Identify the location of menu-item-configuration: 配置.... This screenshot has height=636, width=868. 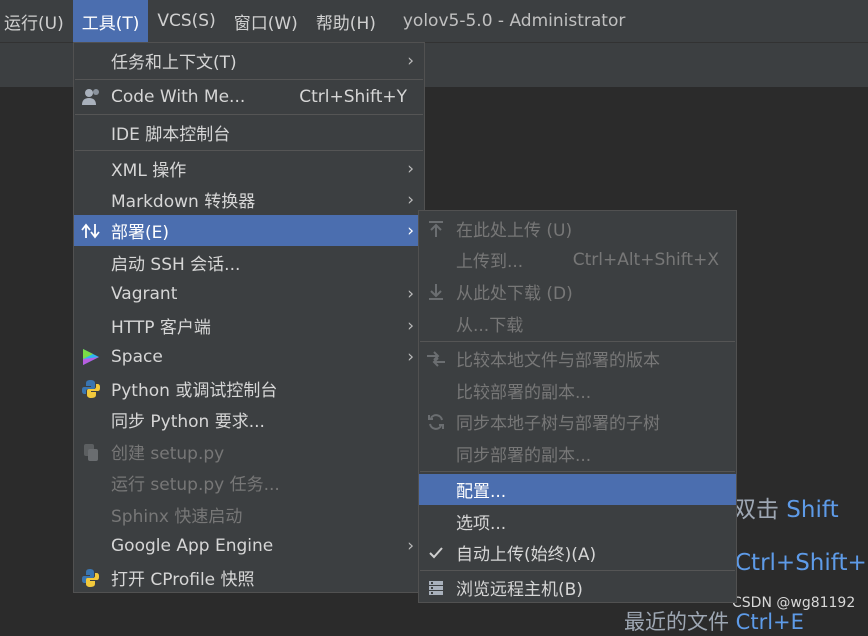
(577, 489).